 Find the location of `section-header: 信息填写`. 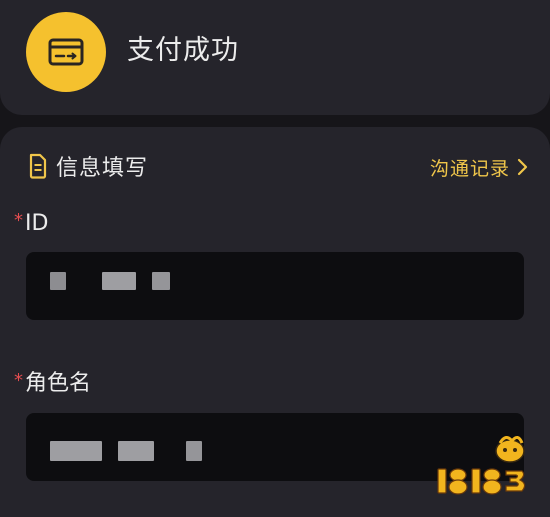

section-header: 信息填写 is located at coordinates (88, 166).